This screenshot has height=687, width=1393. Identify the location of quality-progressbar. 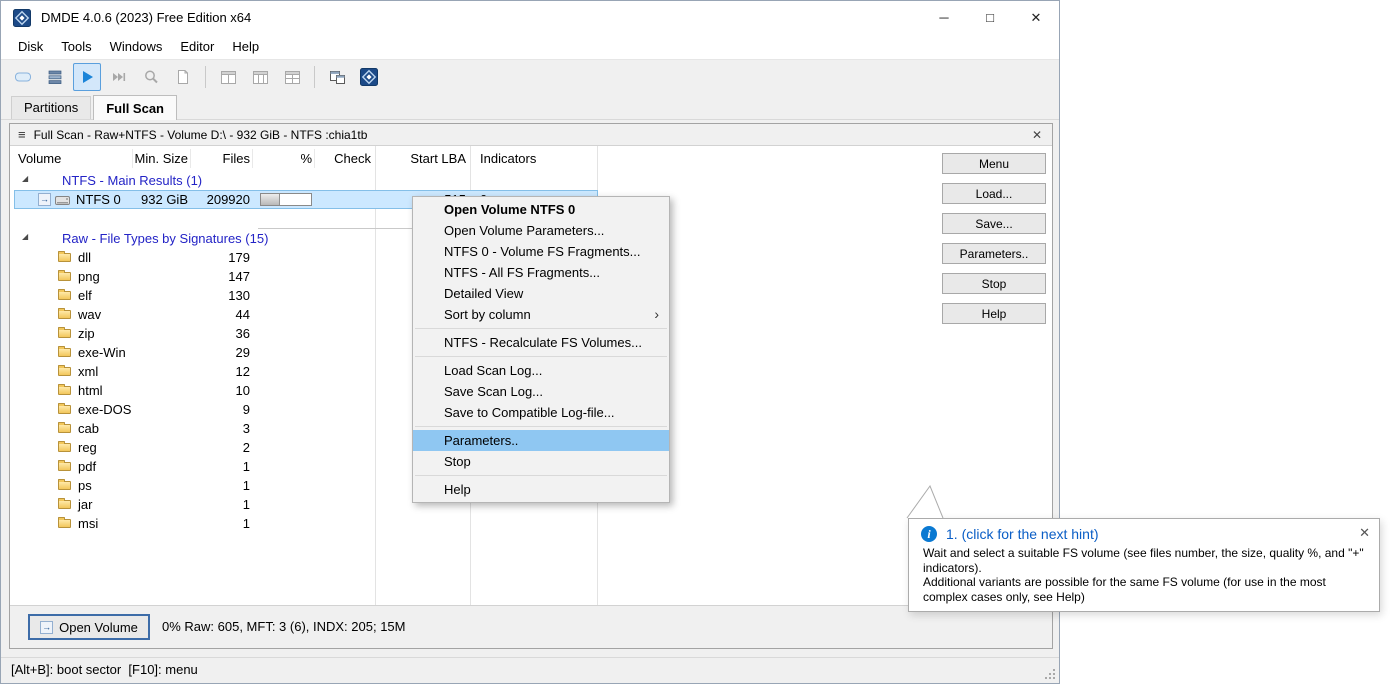
(286, 199).